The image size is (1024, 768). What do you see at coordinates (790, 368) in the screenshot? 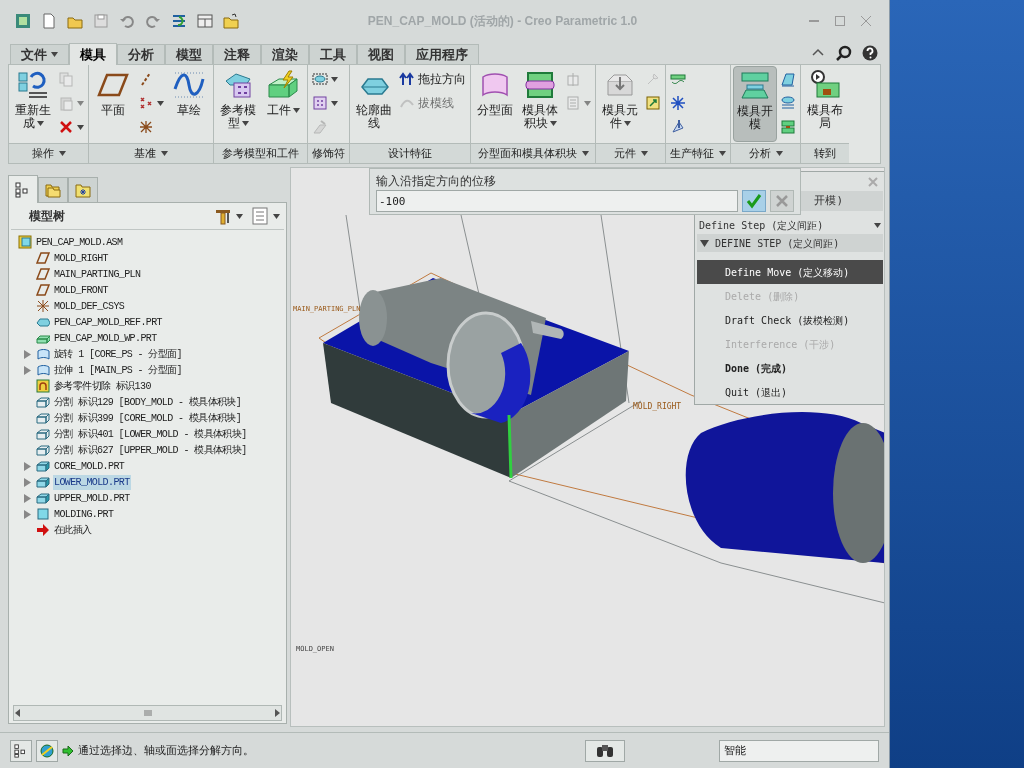
I see `menu-item: Done (完成)` at bounding box center [790, 368].